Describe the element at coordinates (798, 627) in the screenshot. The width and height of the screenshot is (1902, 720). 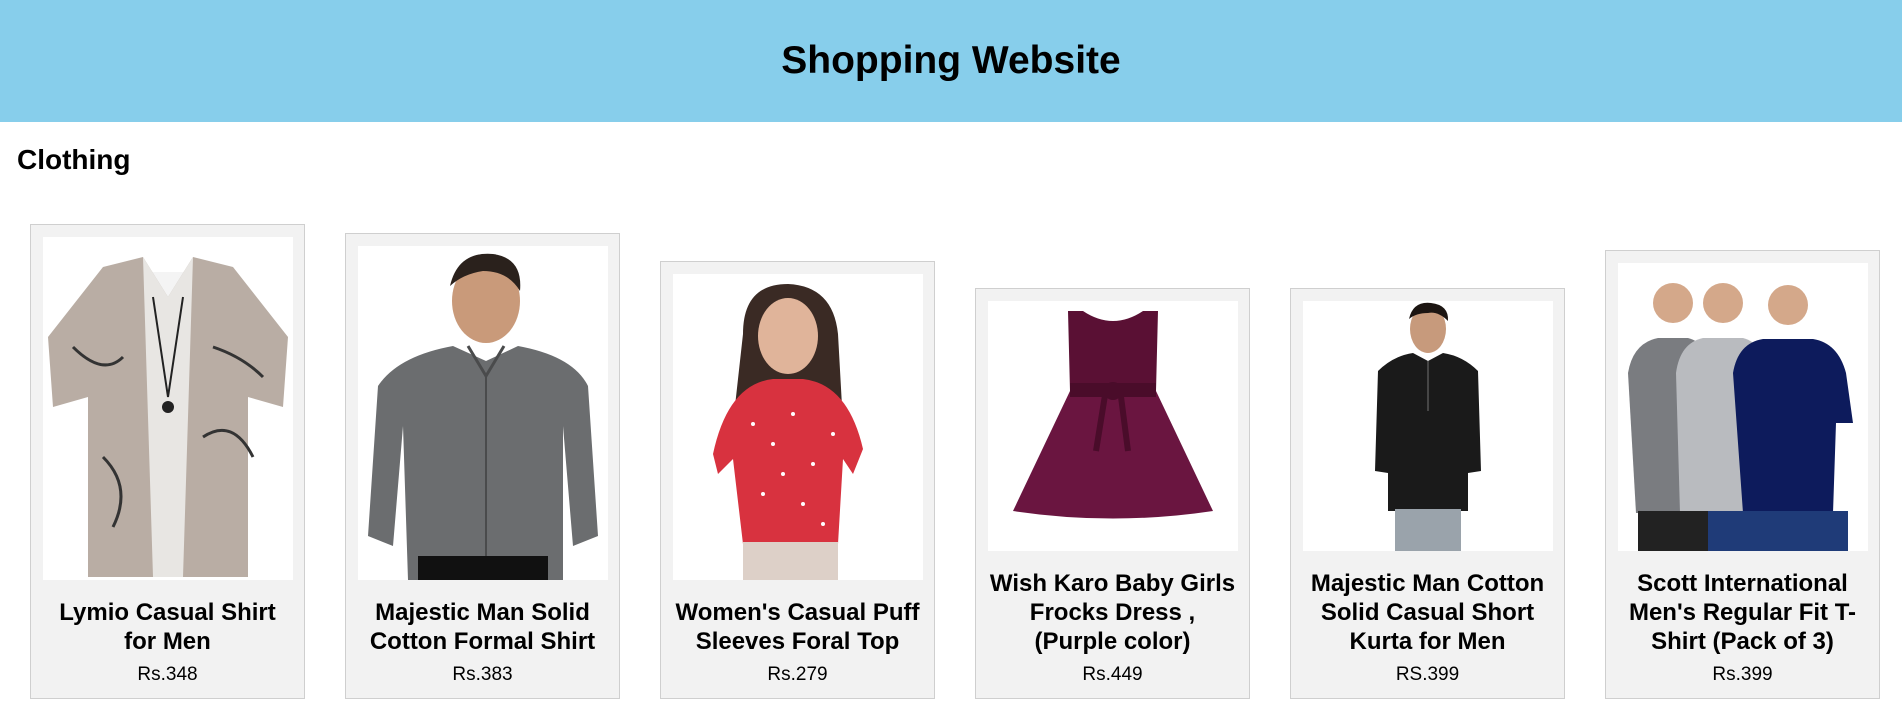
I see `product-name: Women's Casual Puff Sleeves Foral Top` at that location.